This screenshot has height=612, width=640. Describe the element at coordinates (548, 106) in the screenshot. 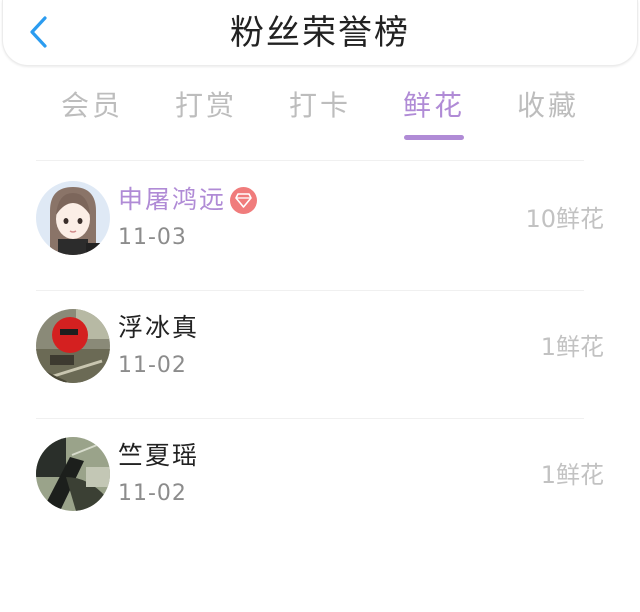

I see `tab-favorites: 收藏` at that location.